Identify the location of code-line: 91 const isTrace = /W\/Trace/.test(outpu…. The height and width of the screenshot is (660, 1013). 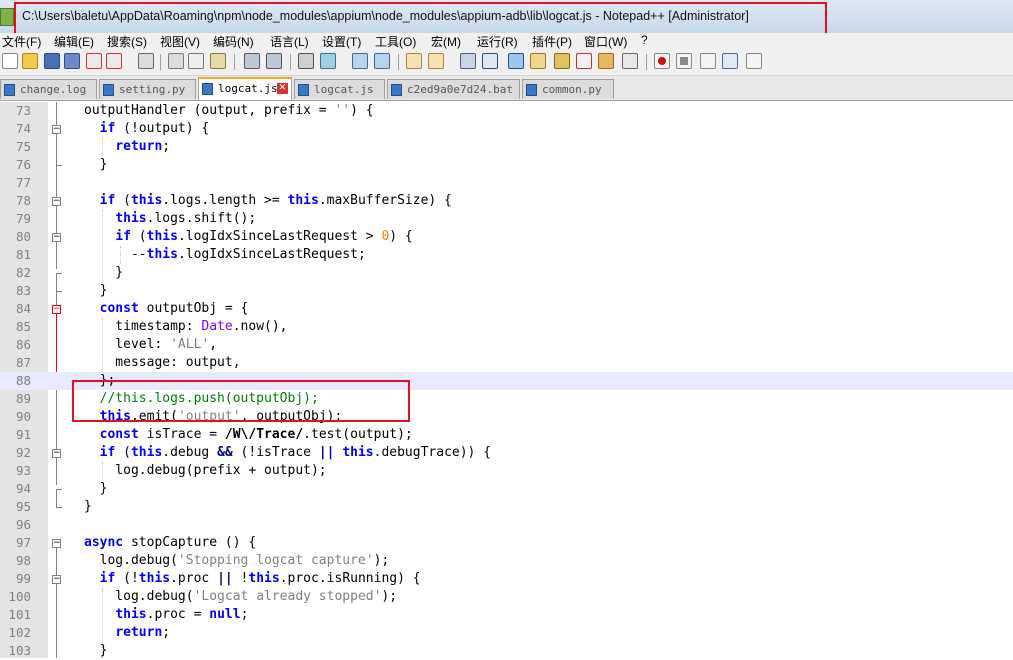
(506, 435).